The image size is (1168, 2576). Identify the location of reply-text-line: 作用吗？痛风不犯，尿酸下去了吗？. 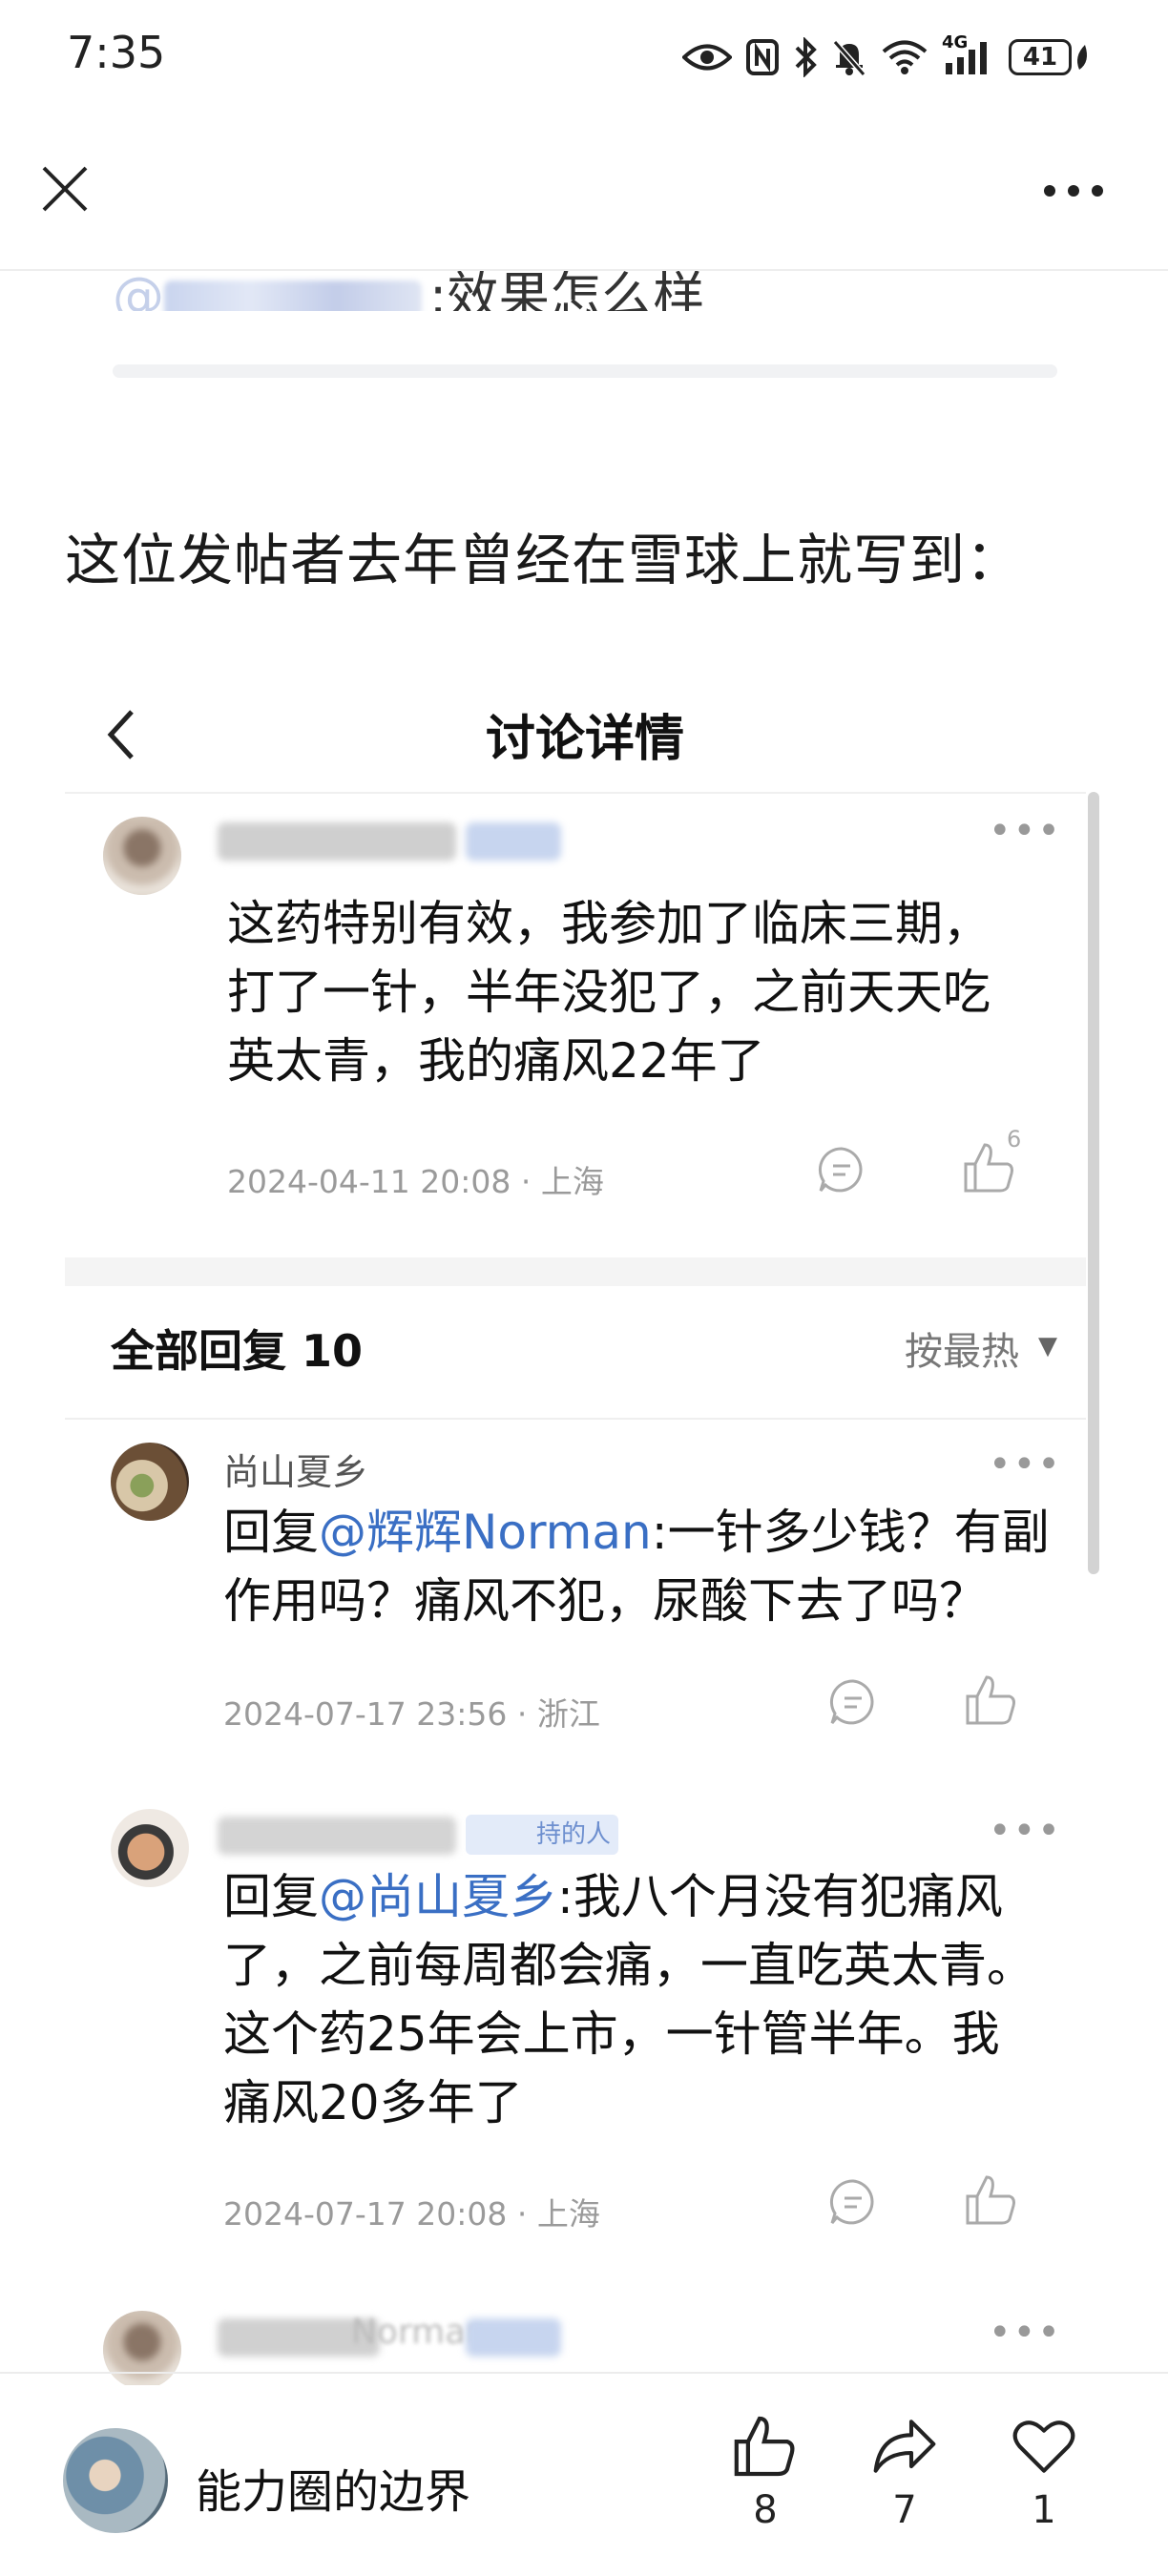
(605, 1601).